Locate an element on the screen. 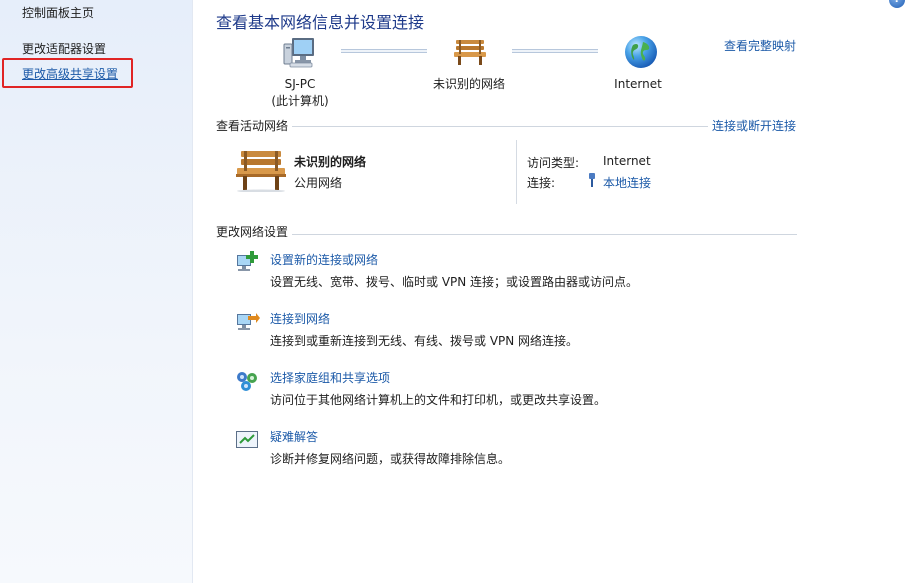  access-type-value: Internet is located at coordinates (627, 161).